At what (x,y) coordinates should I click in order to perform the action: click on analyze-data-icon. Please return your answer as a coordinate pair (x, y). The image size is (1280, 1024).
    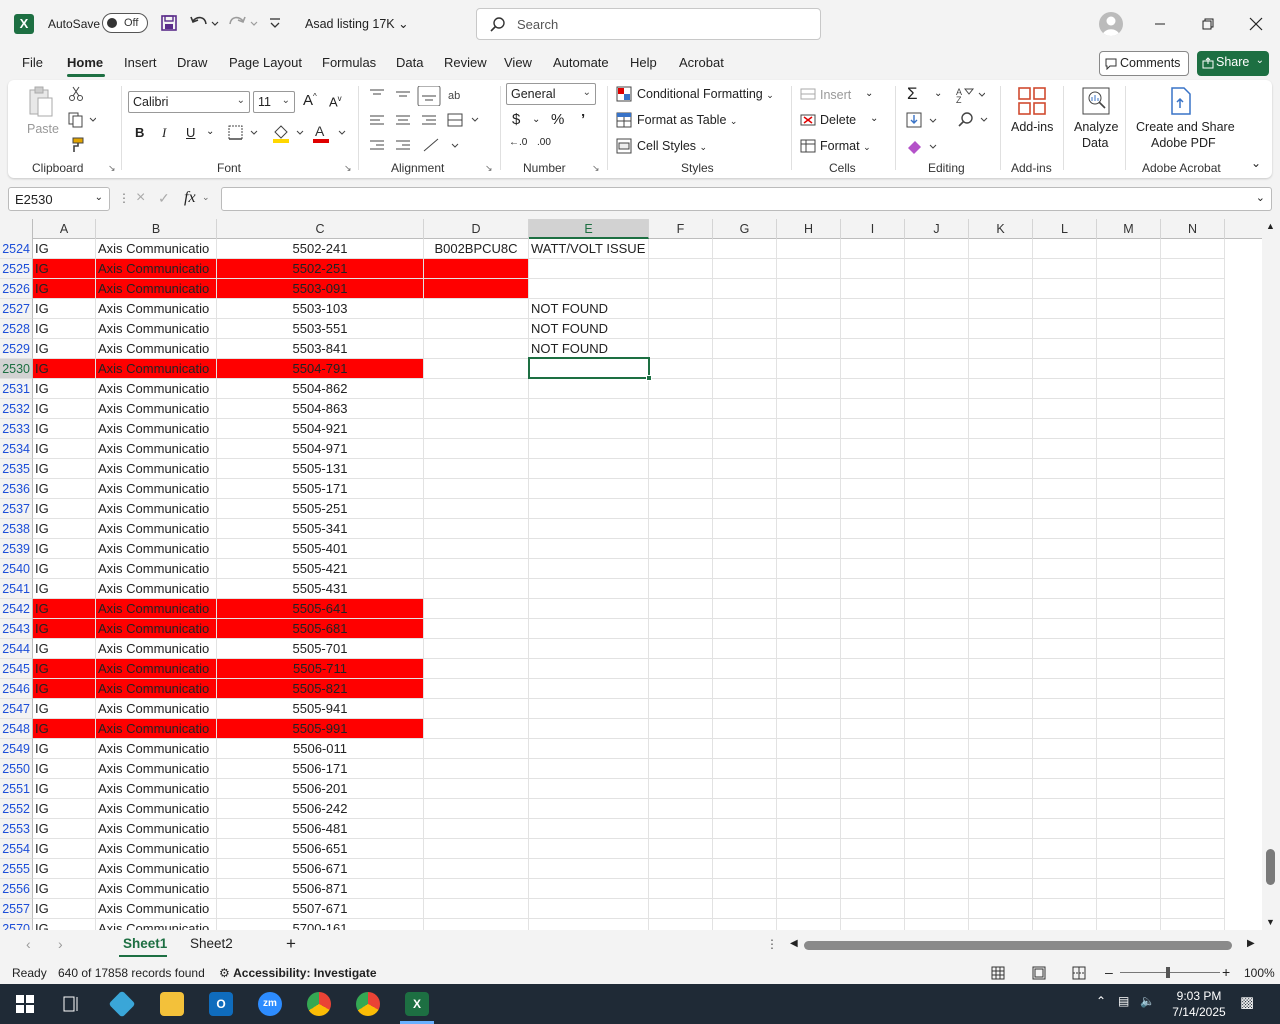
    Looking at the image, I should click on (1096, 101).